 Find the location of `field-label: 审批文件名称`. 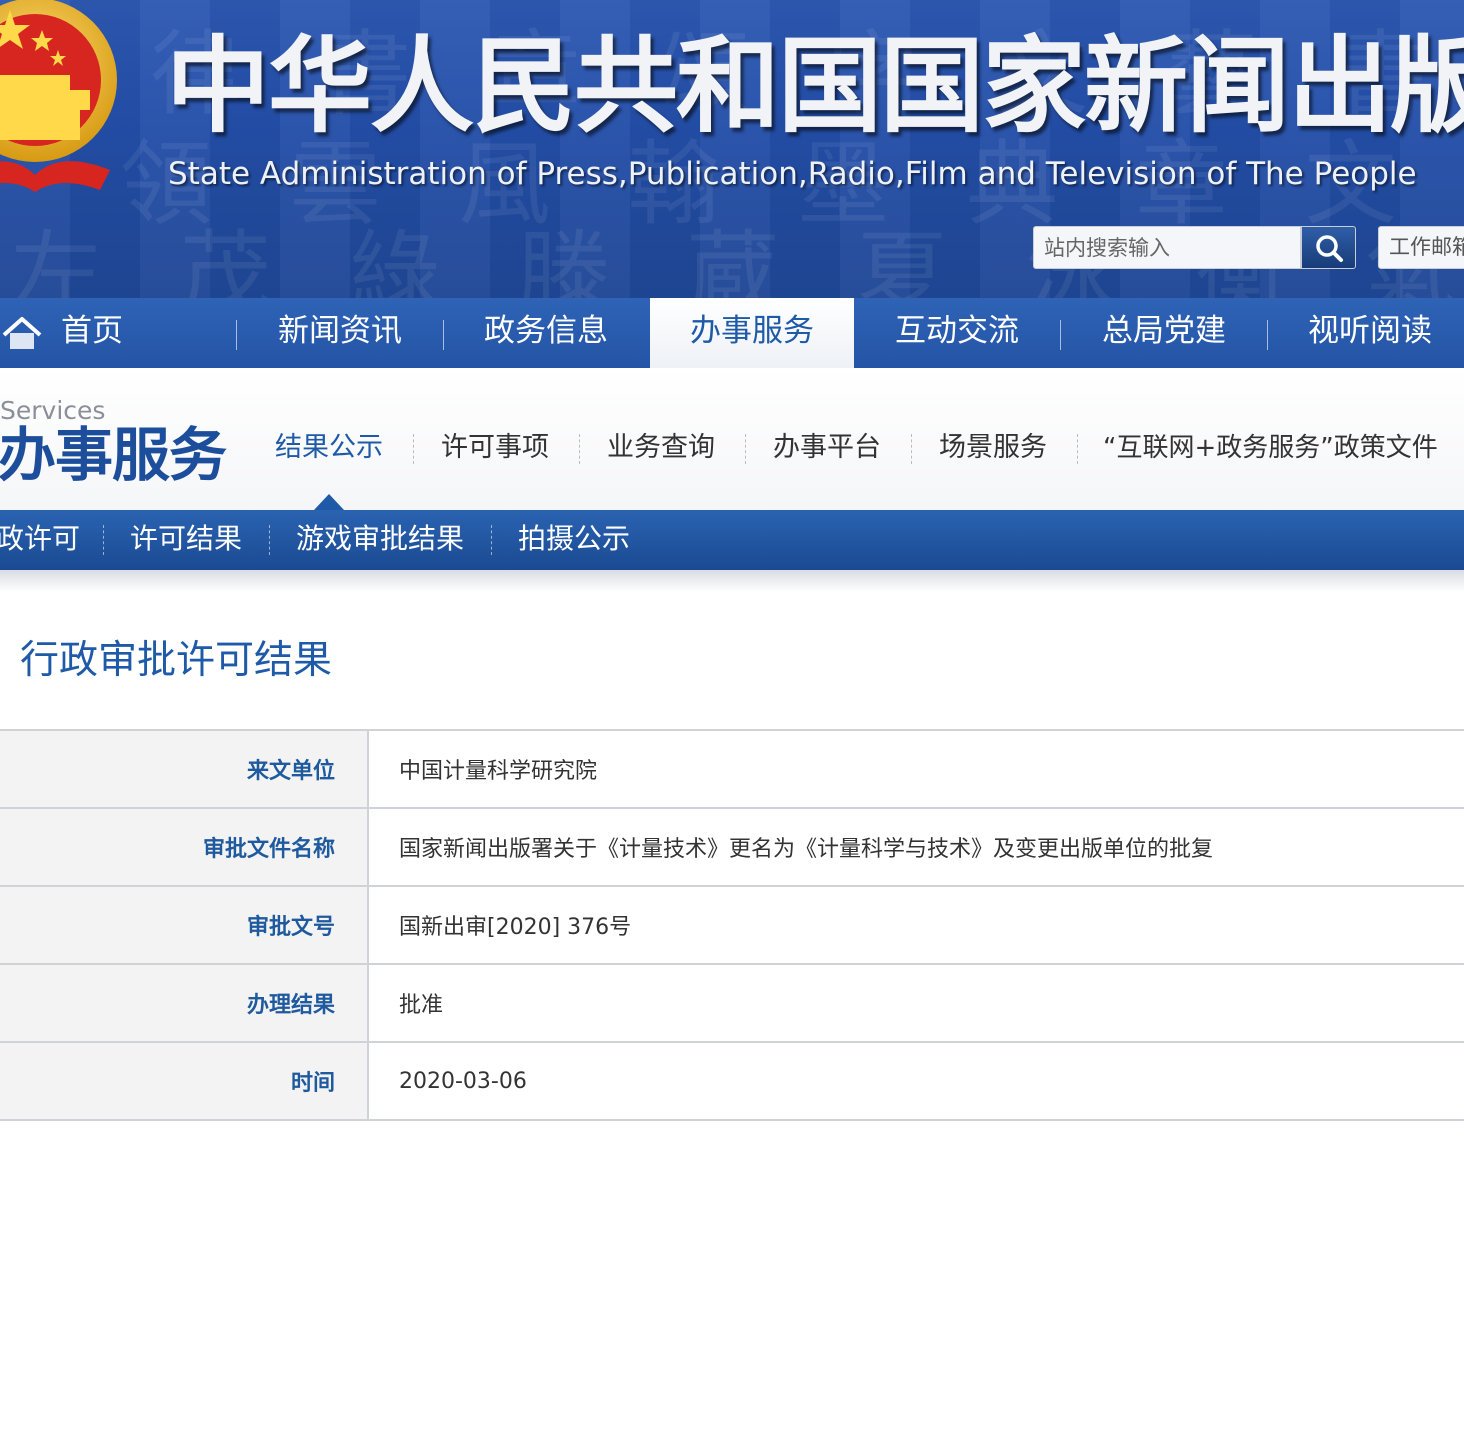

field-label: 审批文件名称 is located at coordinates (184, 847).